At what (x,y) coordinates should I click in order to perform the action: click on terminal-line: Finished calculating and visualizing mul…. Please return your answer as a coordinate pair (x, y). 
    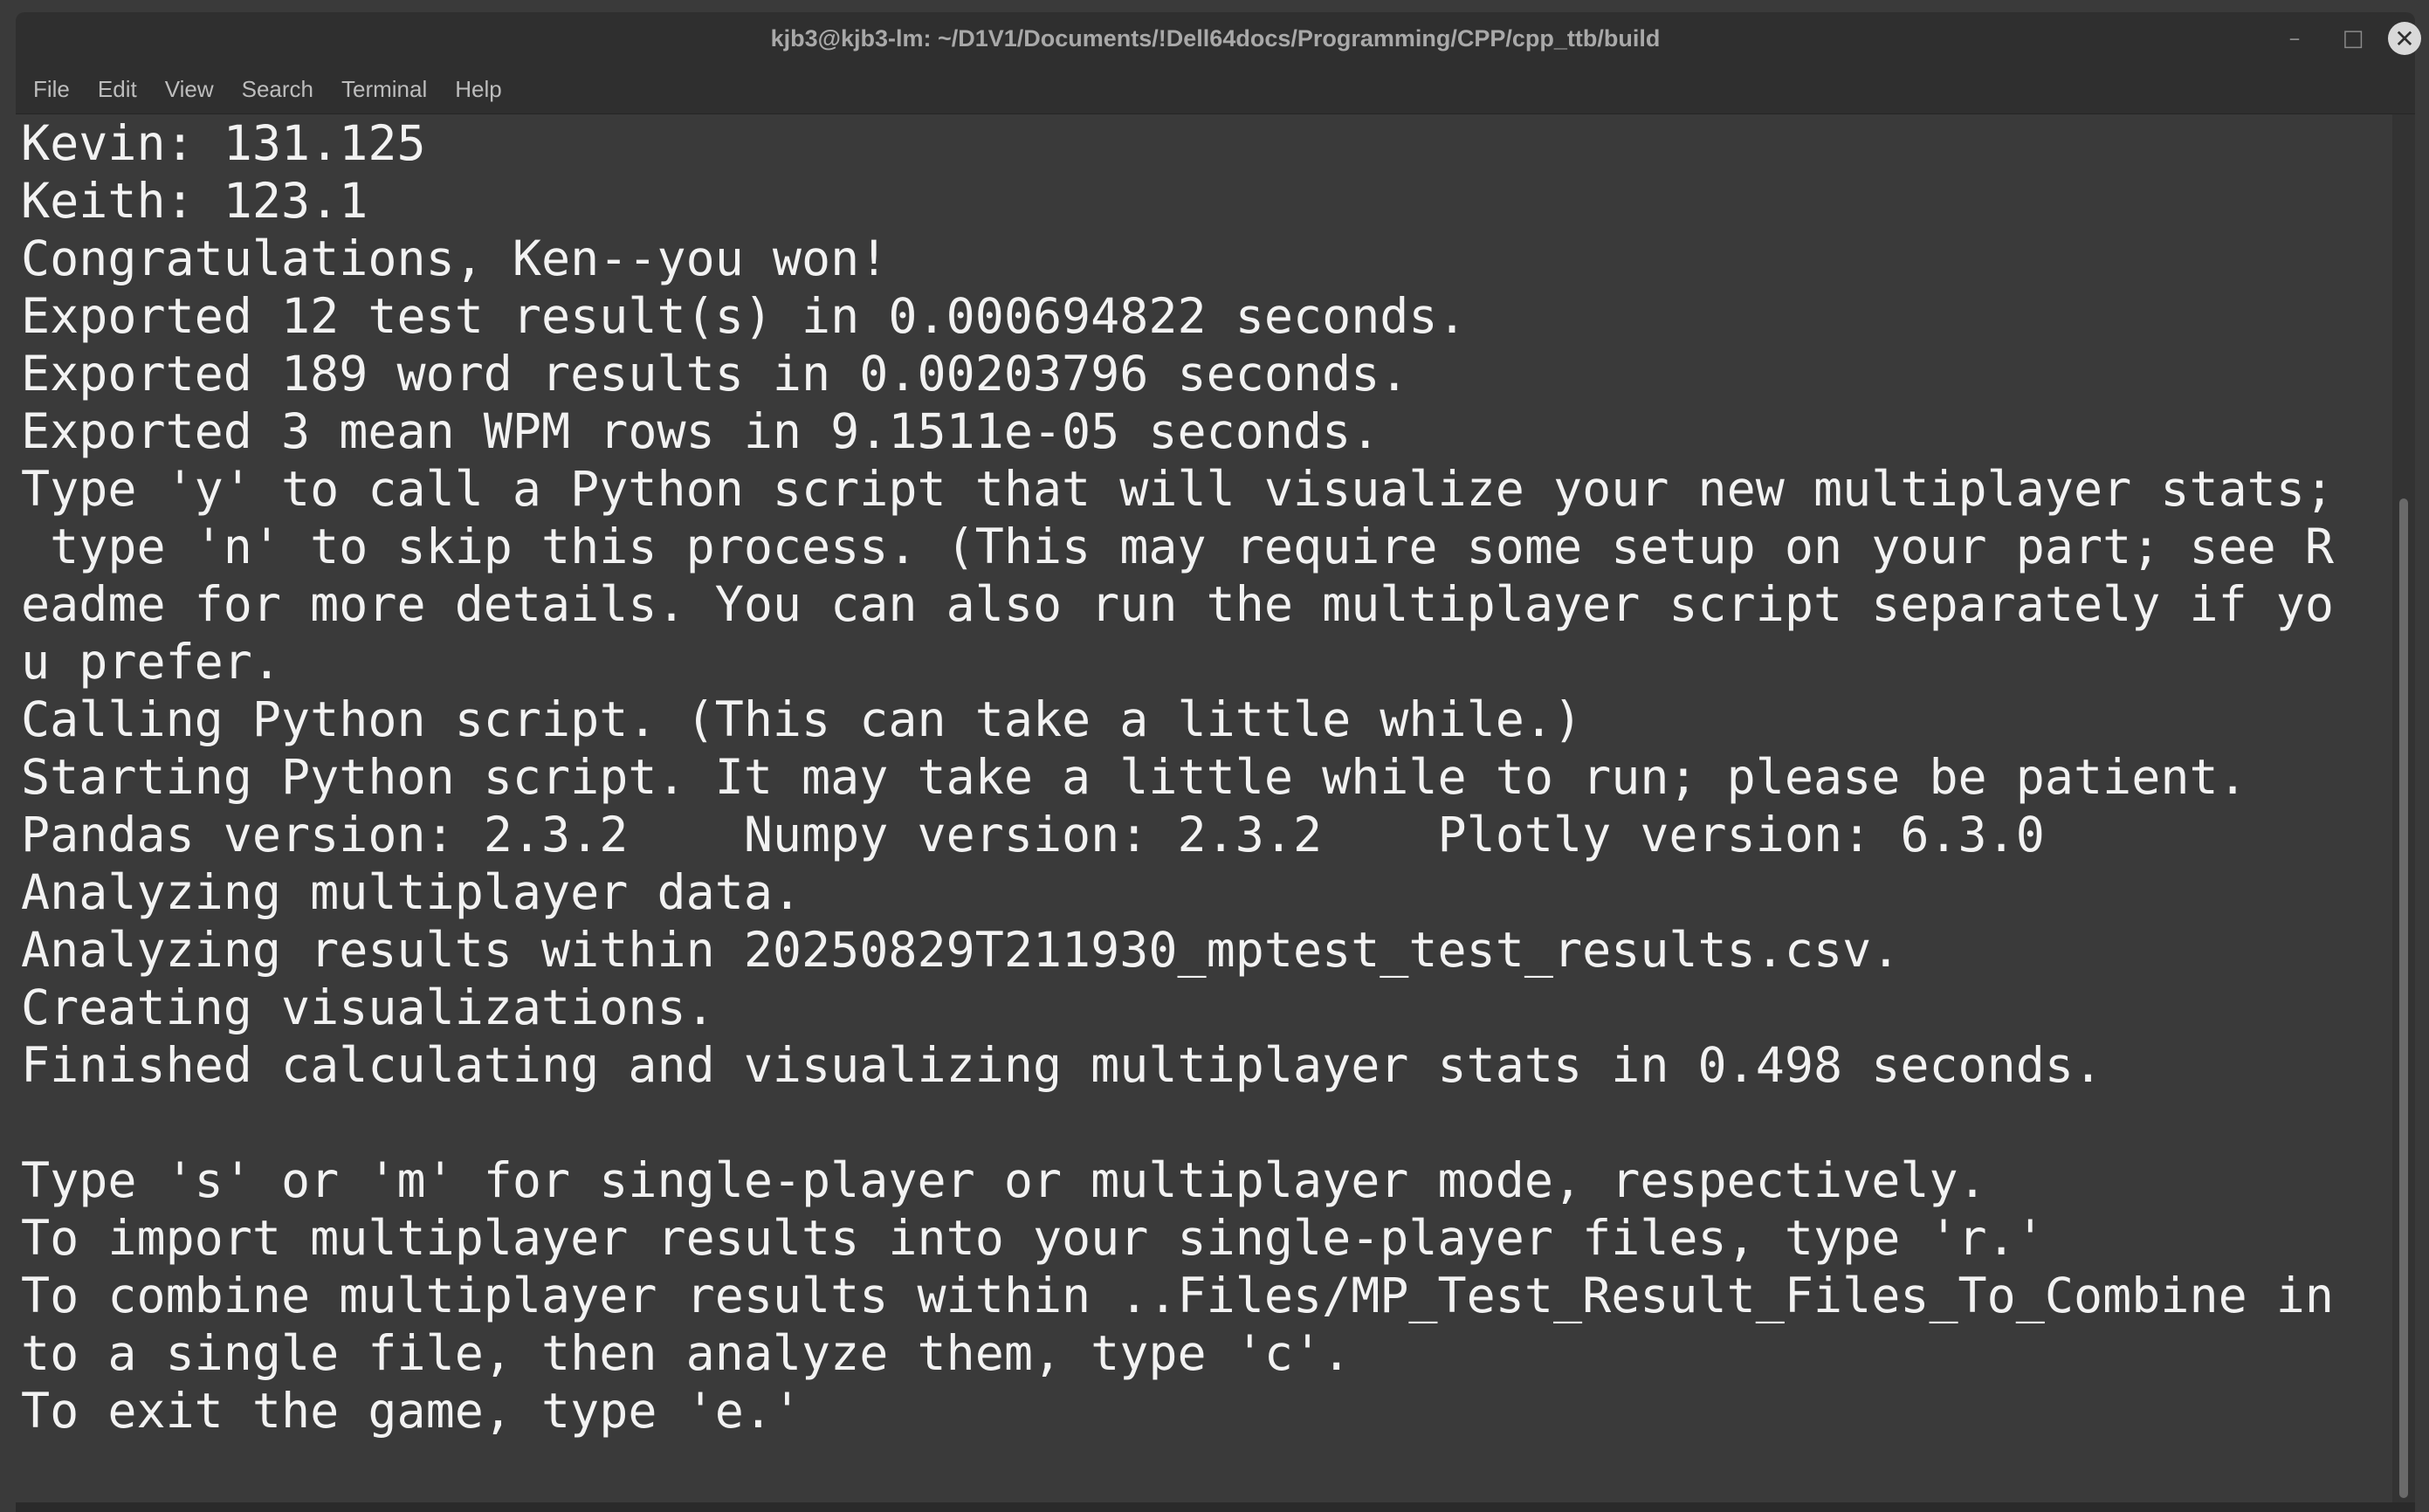
    Looking at the image, I should click on (1062, 1065).